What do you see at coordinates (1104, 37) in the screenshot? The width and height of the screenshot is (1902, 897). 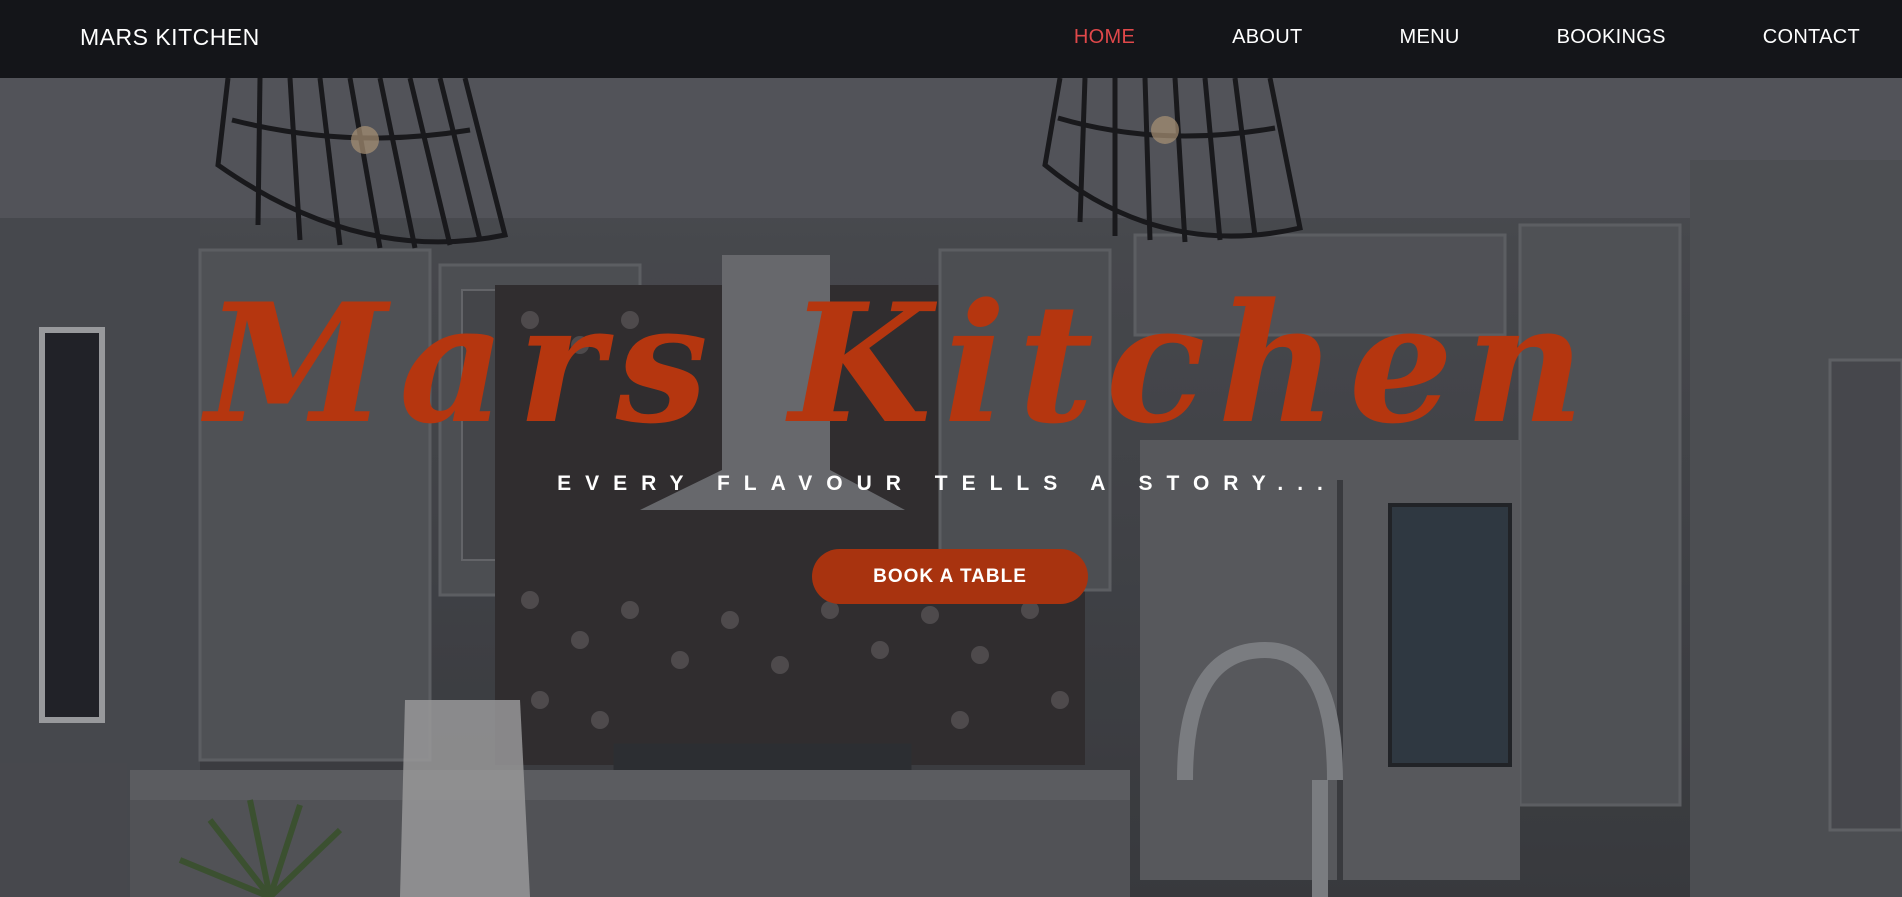 I see `nav-link-home: HOME` at bounding box center [1104, 37].